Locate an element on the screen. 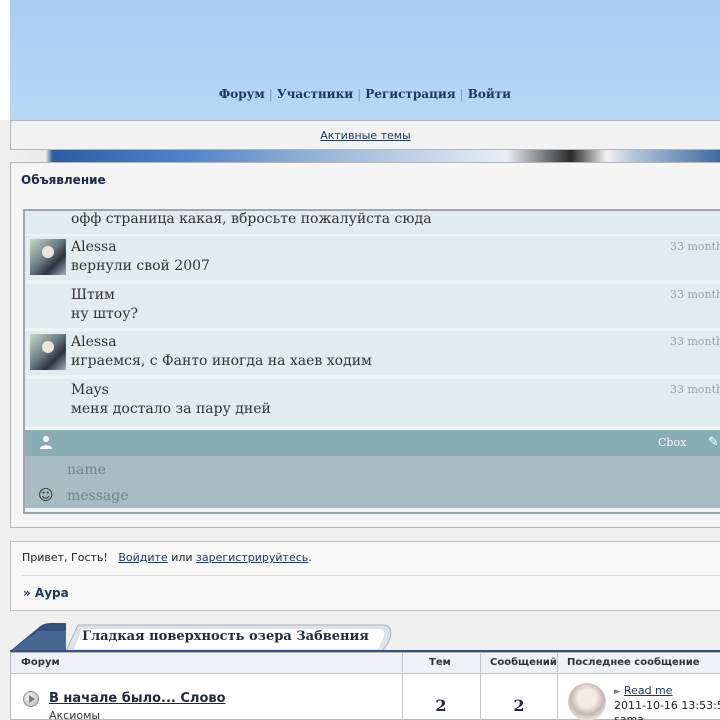 Image resolution: width=720 pixels, height=720 pixels. last-post-link: ► Read me is located at coordinates (643, 690).